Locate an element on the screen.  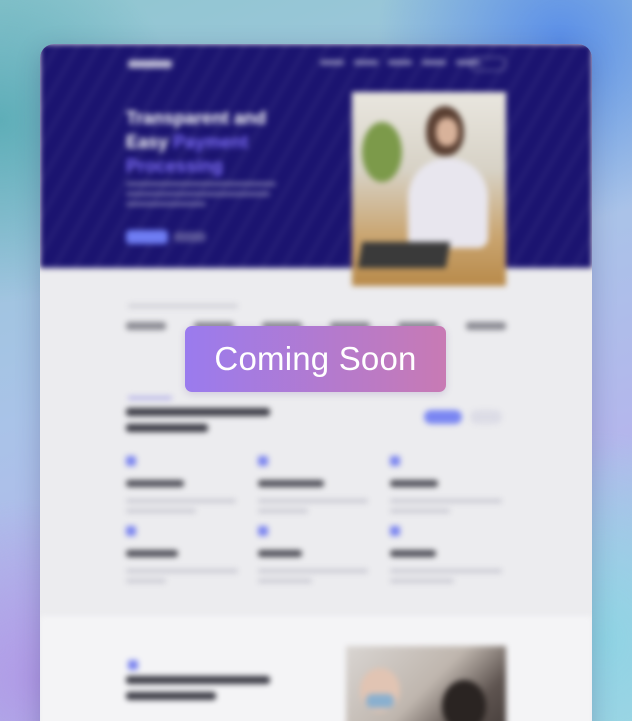
site-logo is located at coordinates (150, 64).